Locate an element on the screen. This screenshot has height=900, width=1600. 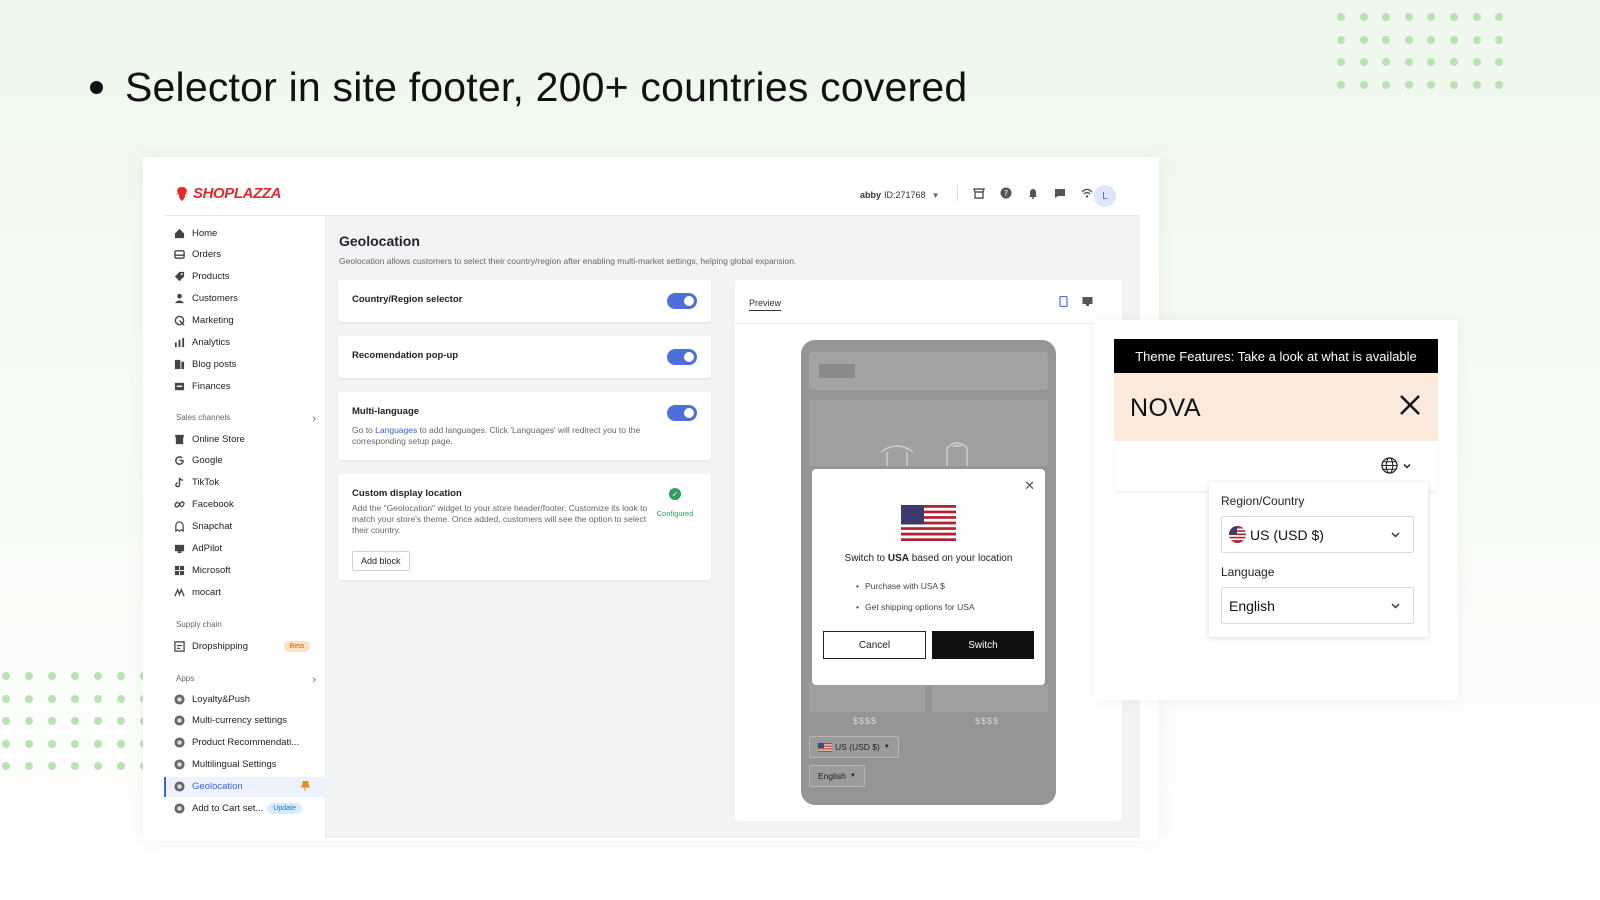
sidebar-item-adpilot: AdPilot is located at coordinates (245, 549).